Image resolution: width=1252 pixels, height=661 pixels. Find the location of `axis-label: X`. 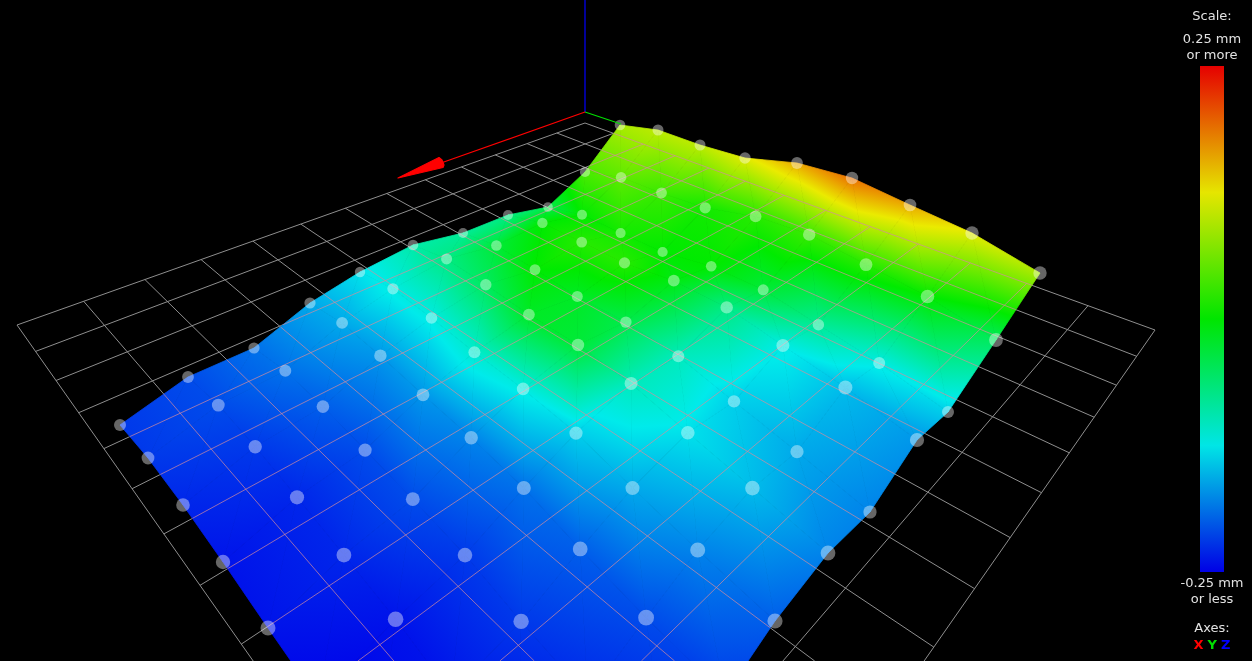

axis-label: X is located at coordinates (1198, 644).